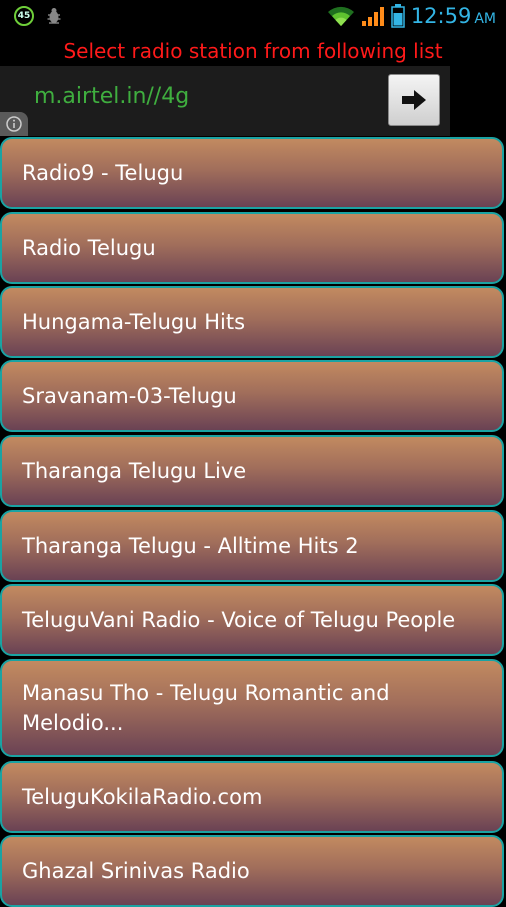  What do you see at coordinates (89, 248) in the screenshot?
I see `station-label: Radio Telugu` at bounding box center [89, 248].